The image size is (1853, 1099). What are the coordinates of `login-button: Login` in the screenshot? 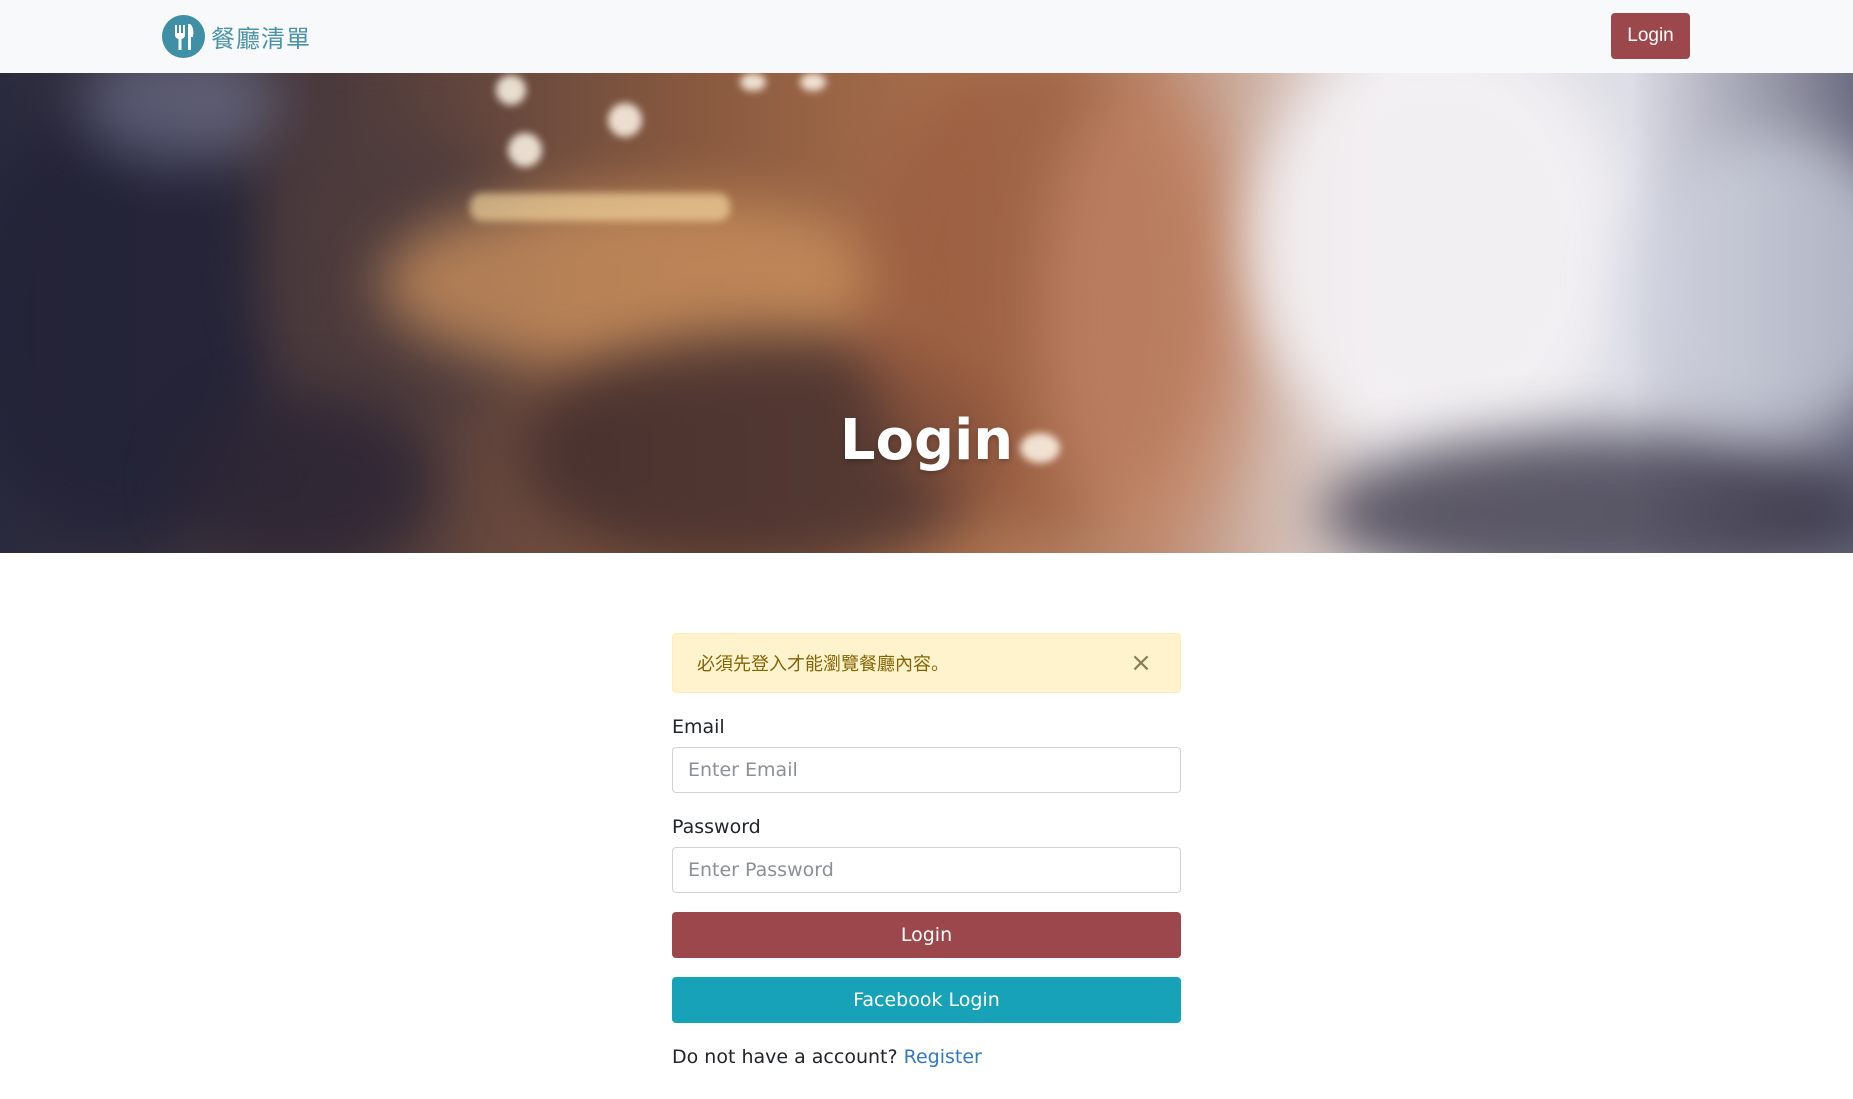 It's located at (926, 935).